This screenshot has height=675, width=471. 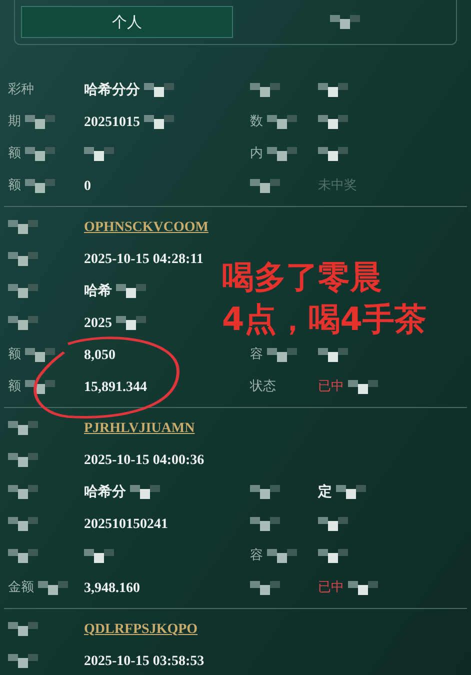 I want to click on field-value: 15,891.344, so click(x=115, y=387).